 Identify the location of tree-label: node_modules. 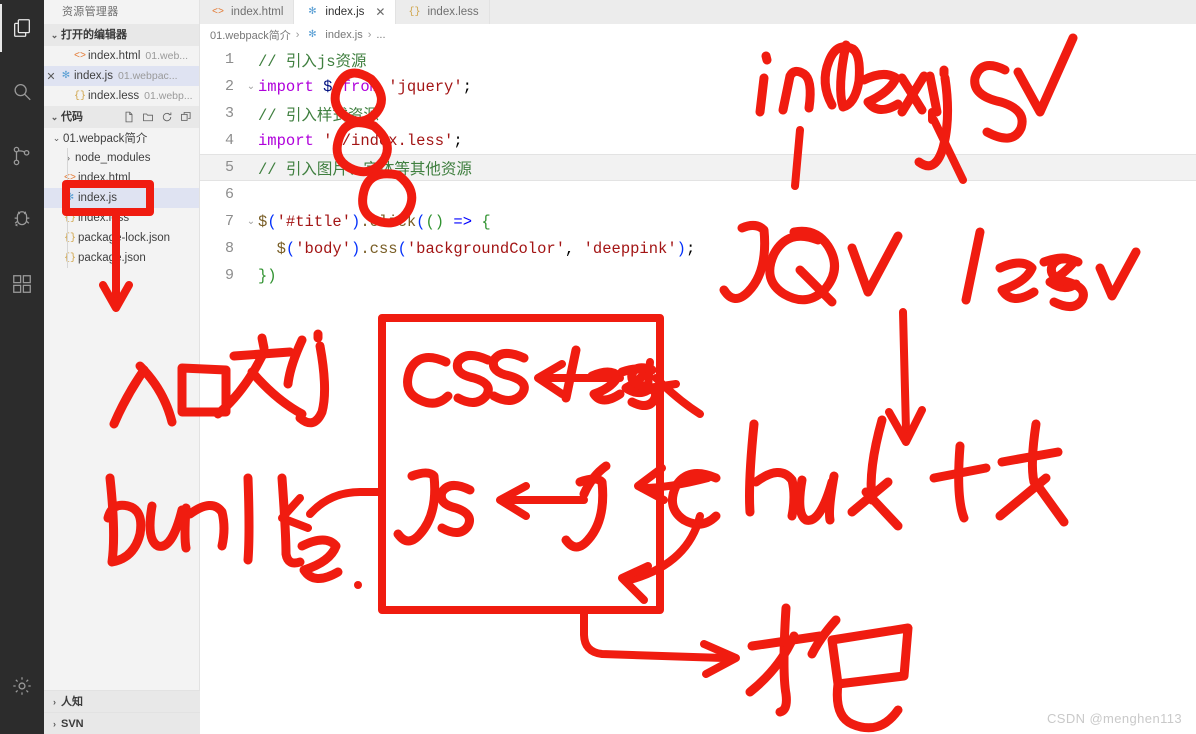
(113, 158).